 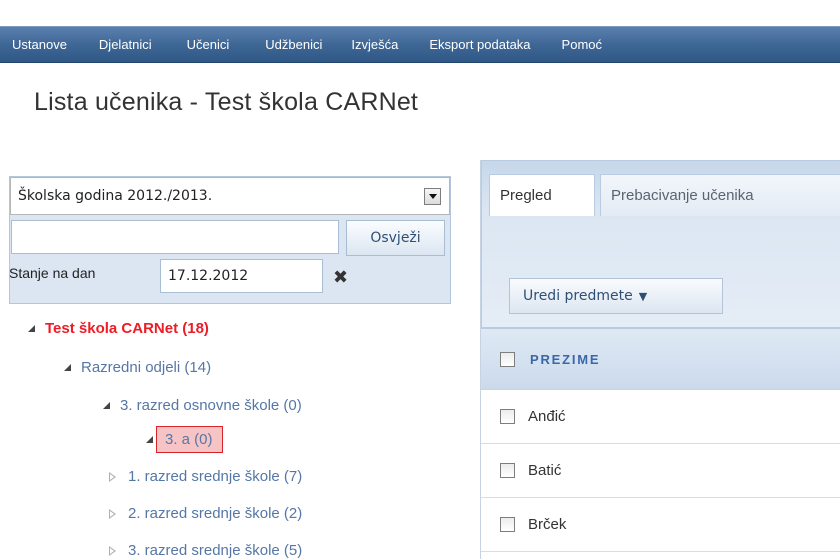 What do you see at coordinates (208, 44) in the screenshot?
I see `nav-item-ucenici: Učenici` at bounding box center [208, 44].